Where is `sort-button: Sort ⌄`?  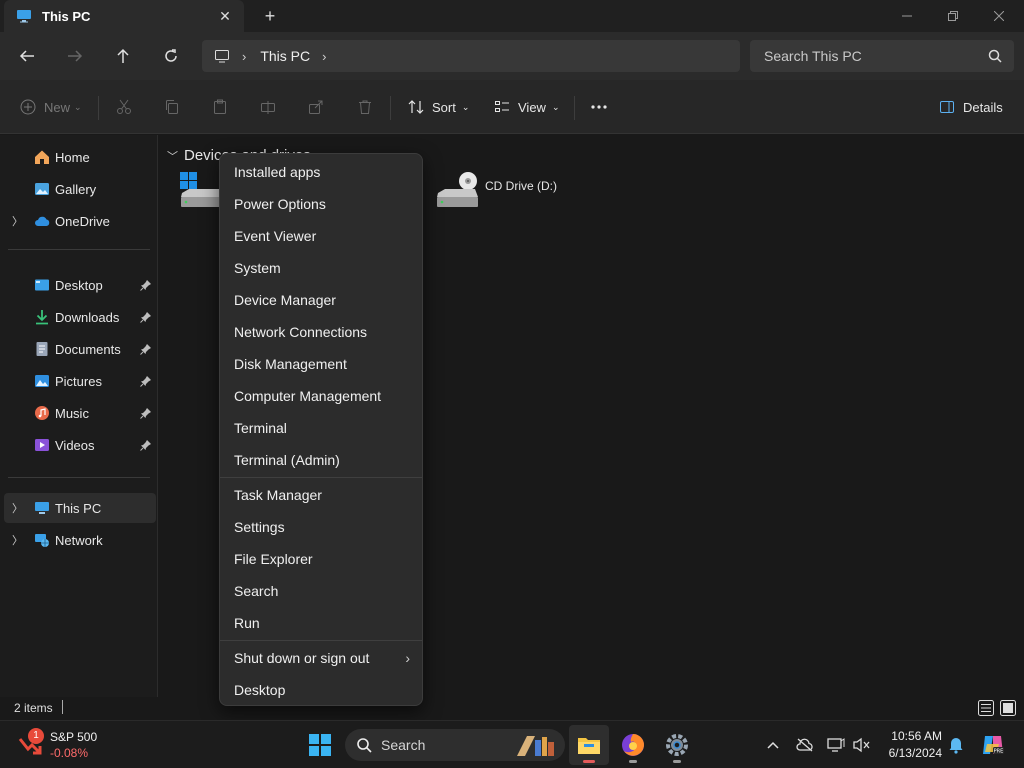
sort-button: Sort ⌄ is located at coordinates (438, 107).